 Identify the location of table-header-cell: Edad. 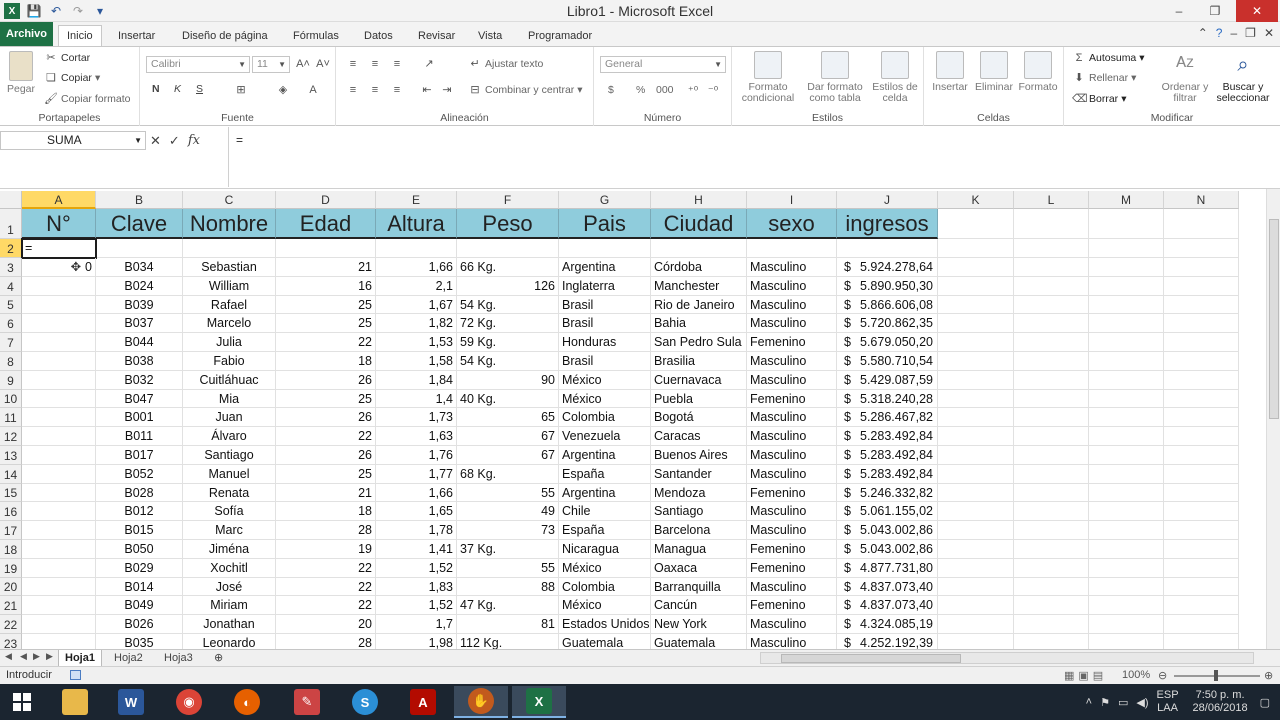
(326, 224).